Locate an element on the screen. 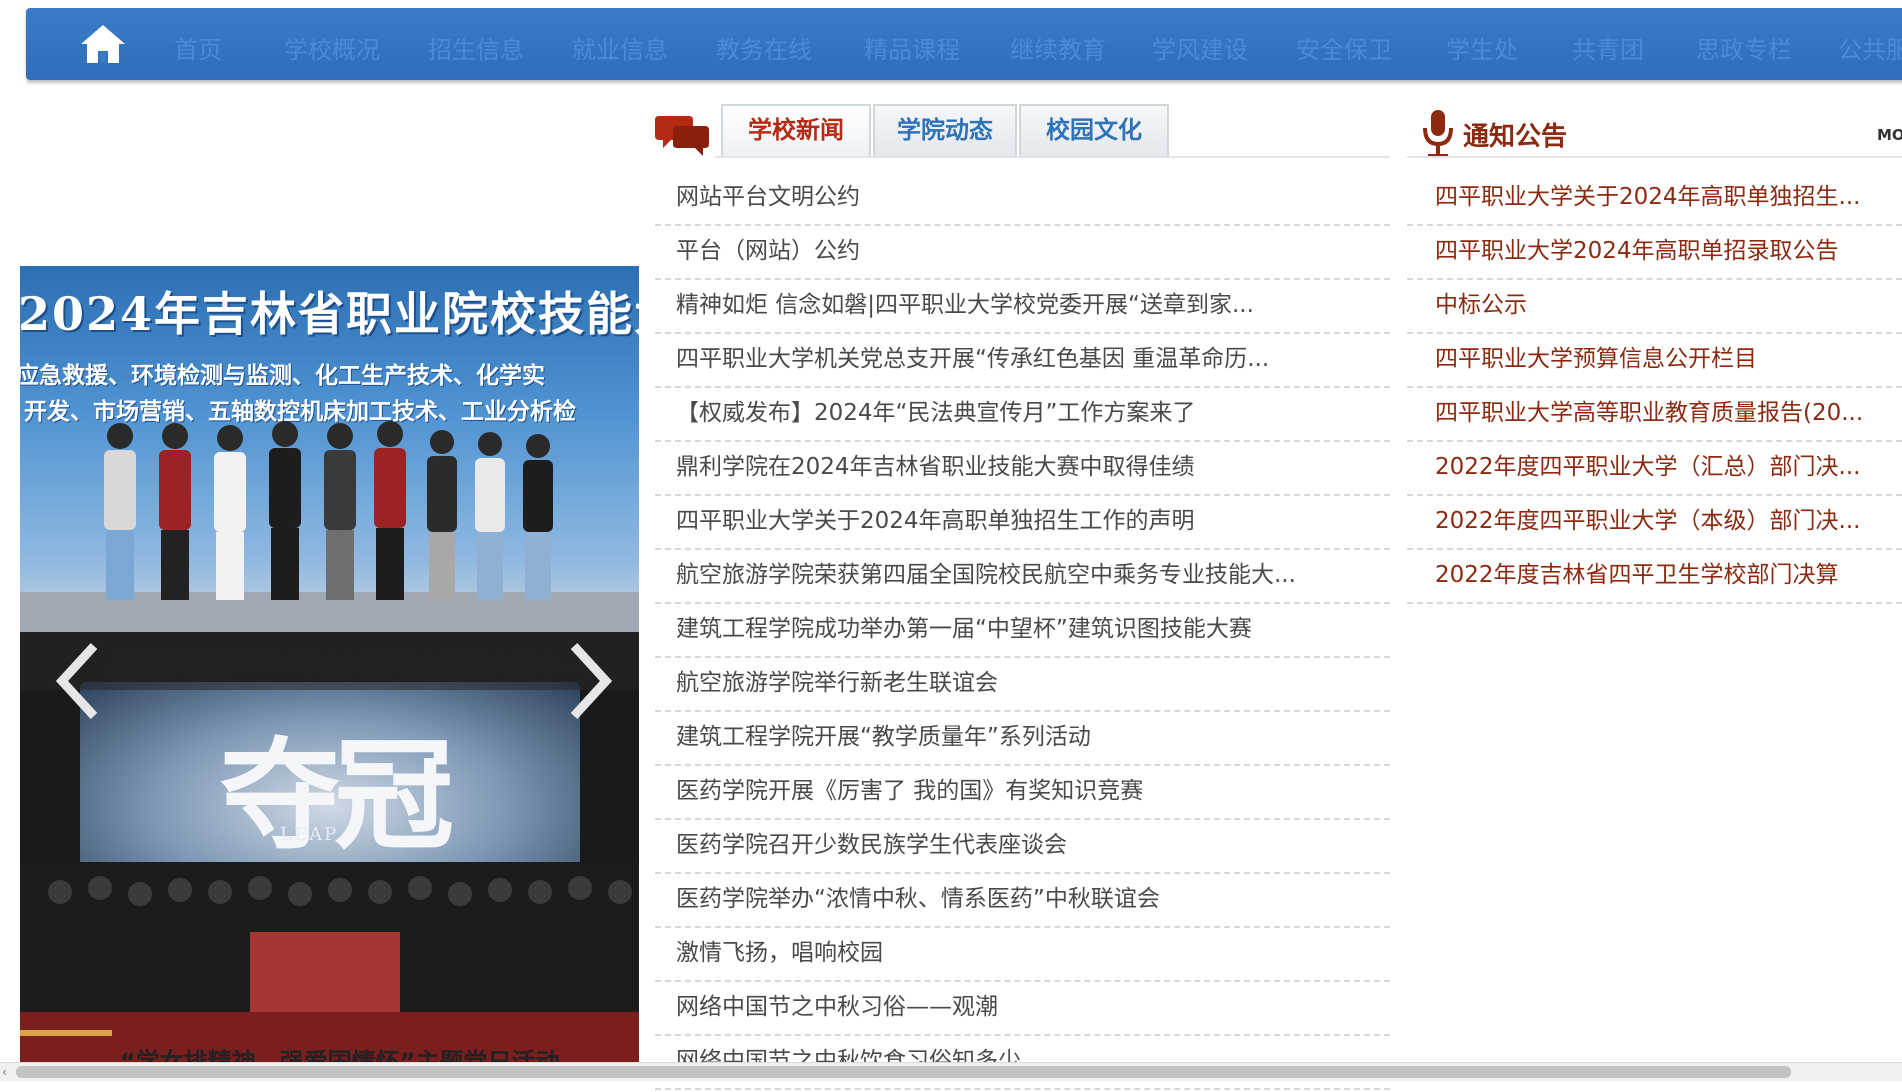 The height and width of the screenshot is (1092, 1902). horizontal-scrollbar: ‹ is located at coordinates (951, 1071).